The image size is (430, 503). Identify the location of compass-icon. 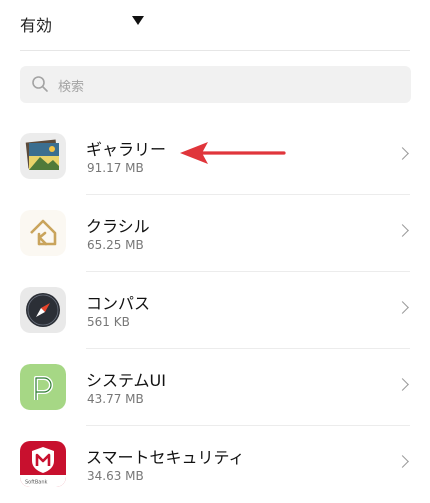
(43, 310).